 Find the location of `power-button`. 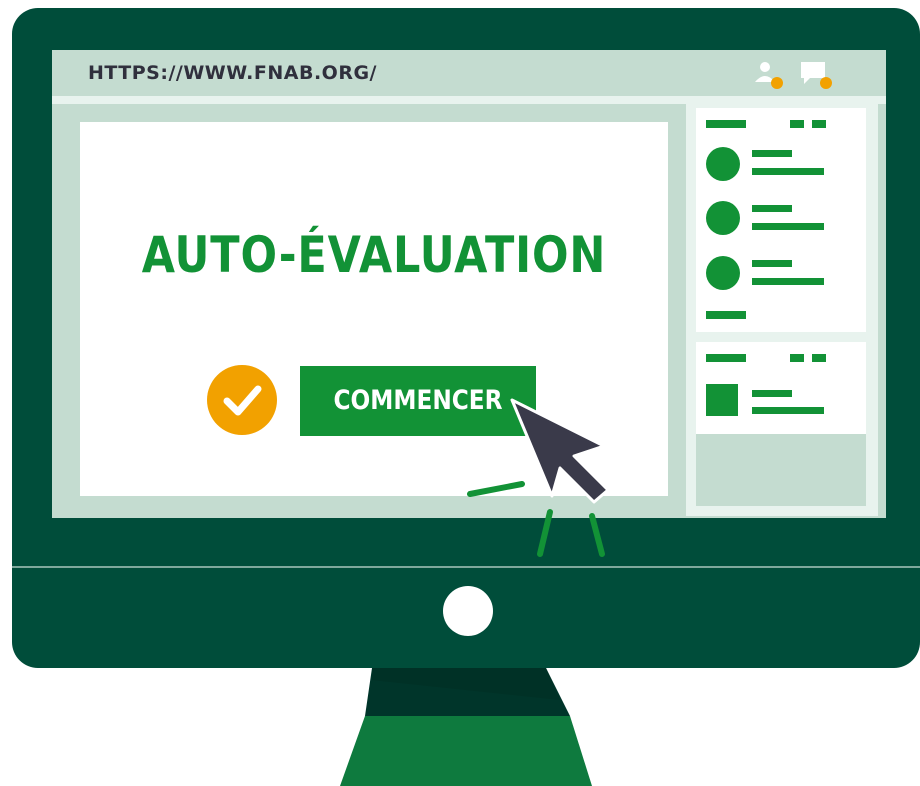

power-button is located at coordinates (468, 611).